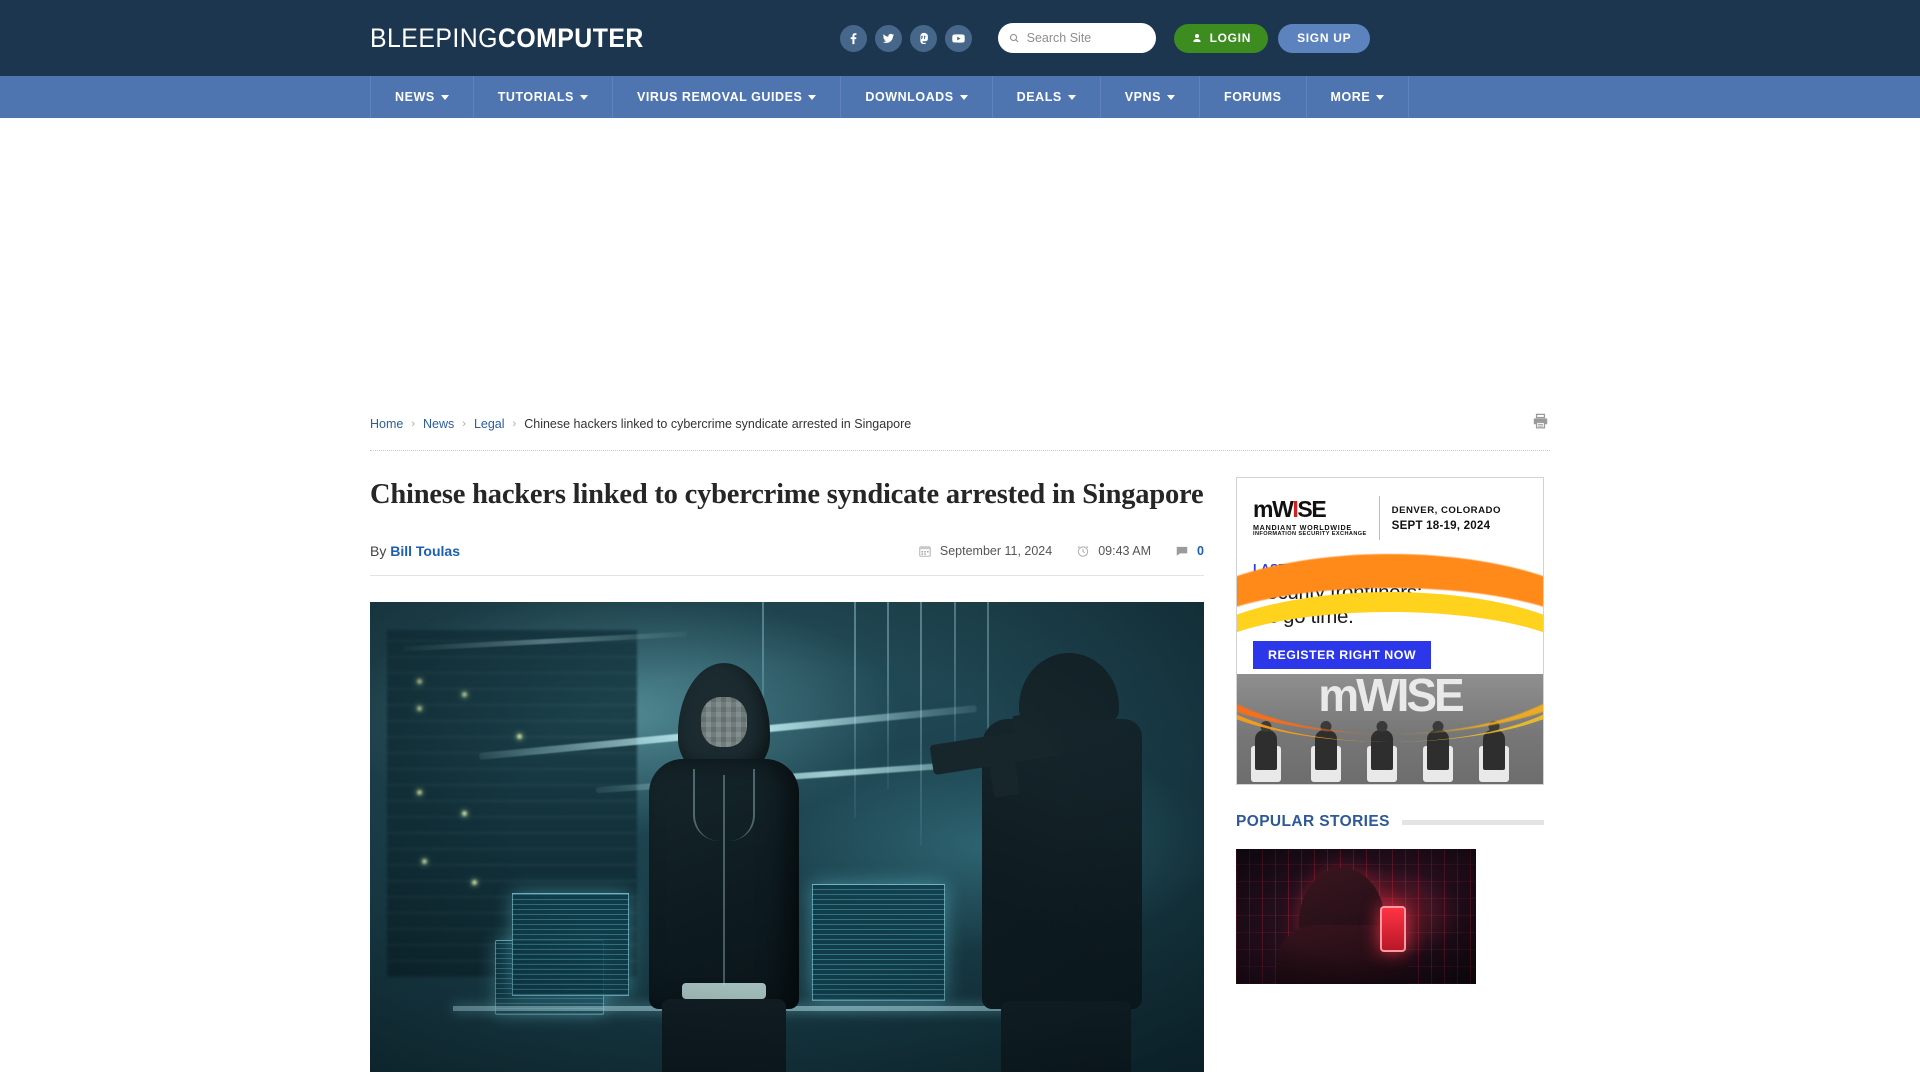 This screenshot has height=1080, width=1920. I want to click on user-icon, so click(1197, 38).